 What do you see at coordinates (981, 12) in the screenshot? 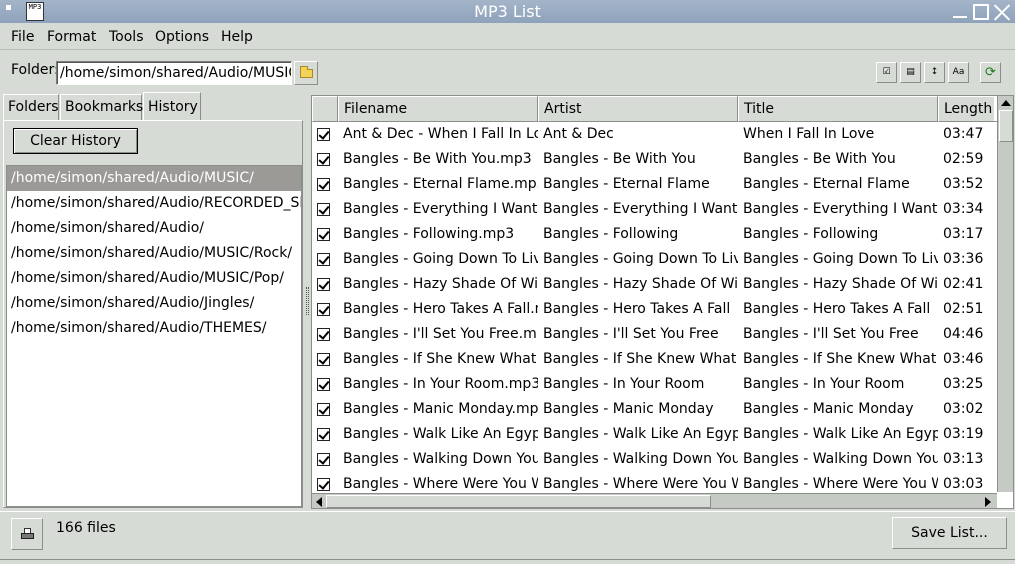
I see `maximize-icon` at bounding box center [981, 12].